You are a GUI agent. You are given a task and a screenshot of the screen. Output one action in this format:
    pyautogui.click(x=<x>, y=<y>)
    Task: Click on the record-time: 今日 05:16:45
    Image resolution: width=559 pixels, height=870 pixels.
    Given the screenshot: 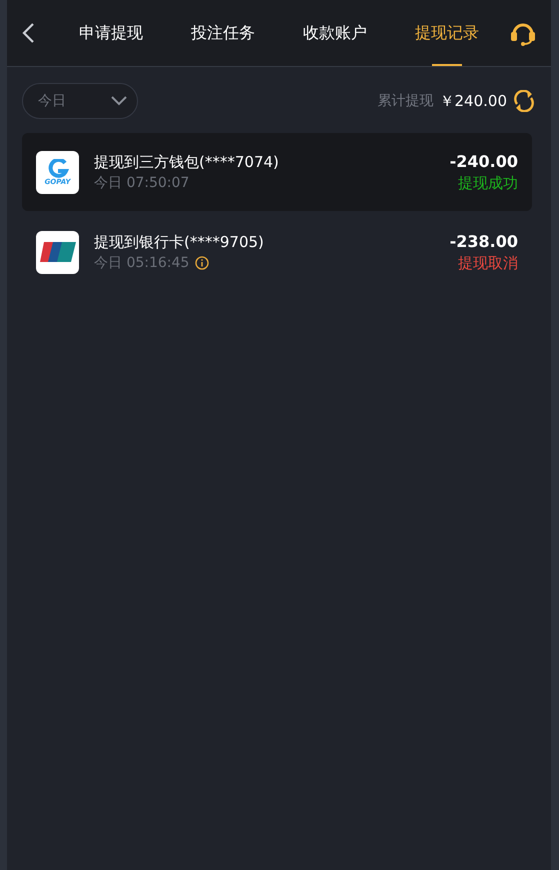 What is the action you would take?
    pyautogui.click(x=142, y=263)
    